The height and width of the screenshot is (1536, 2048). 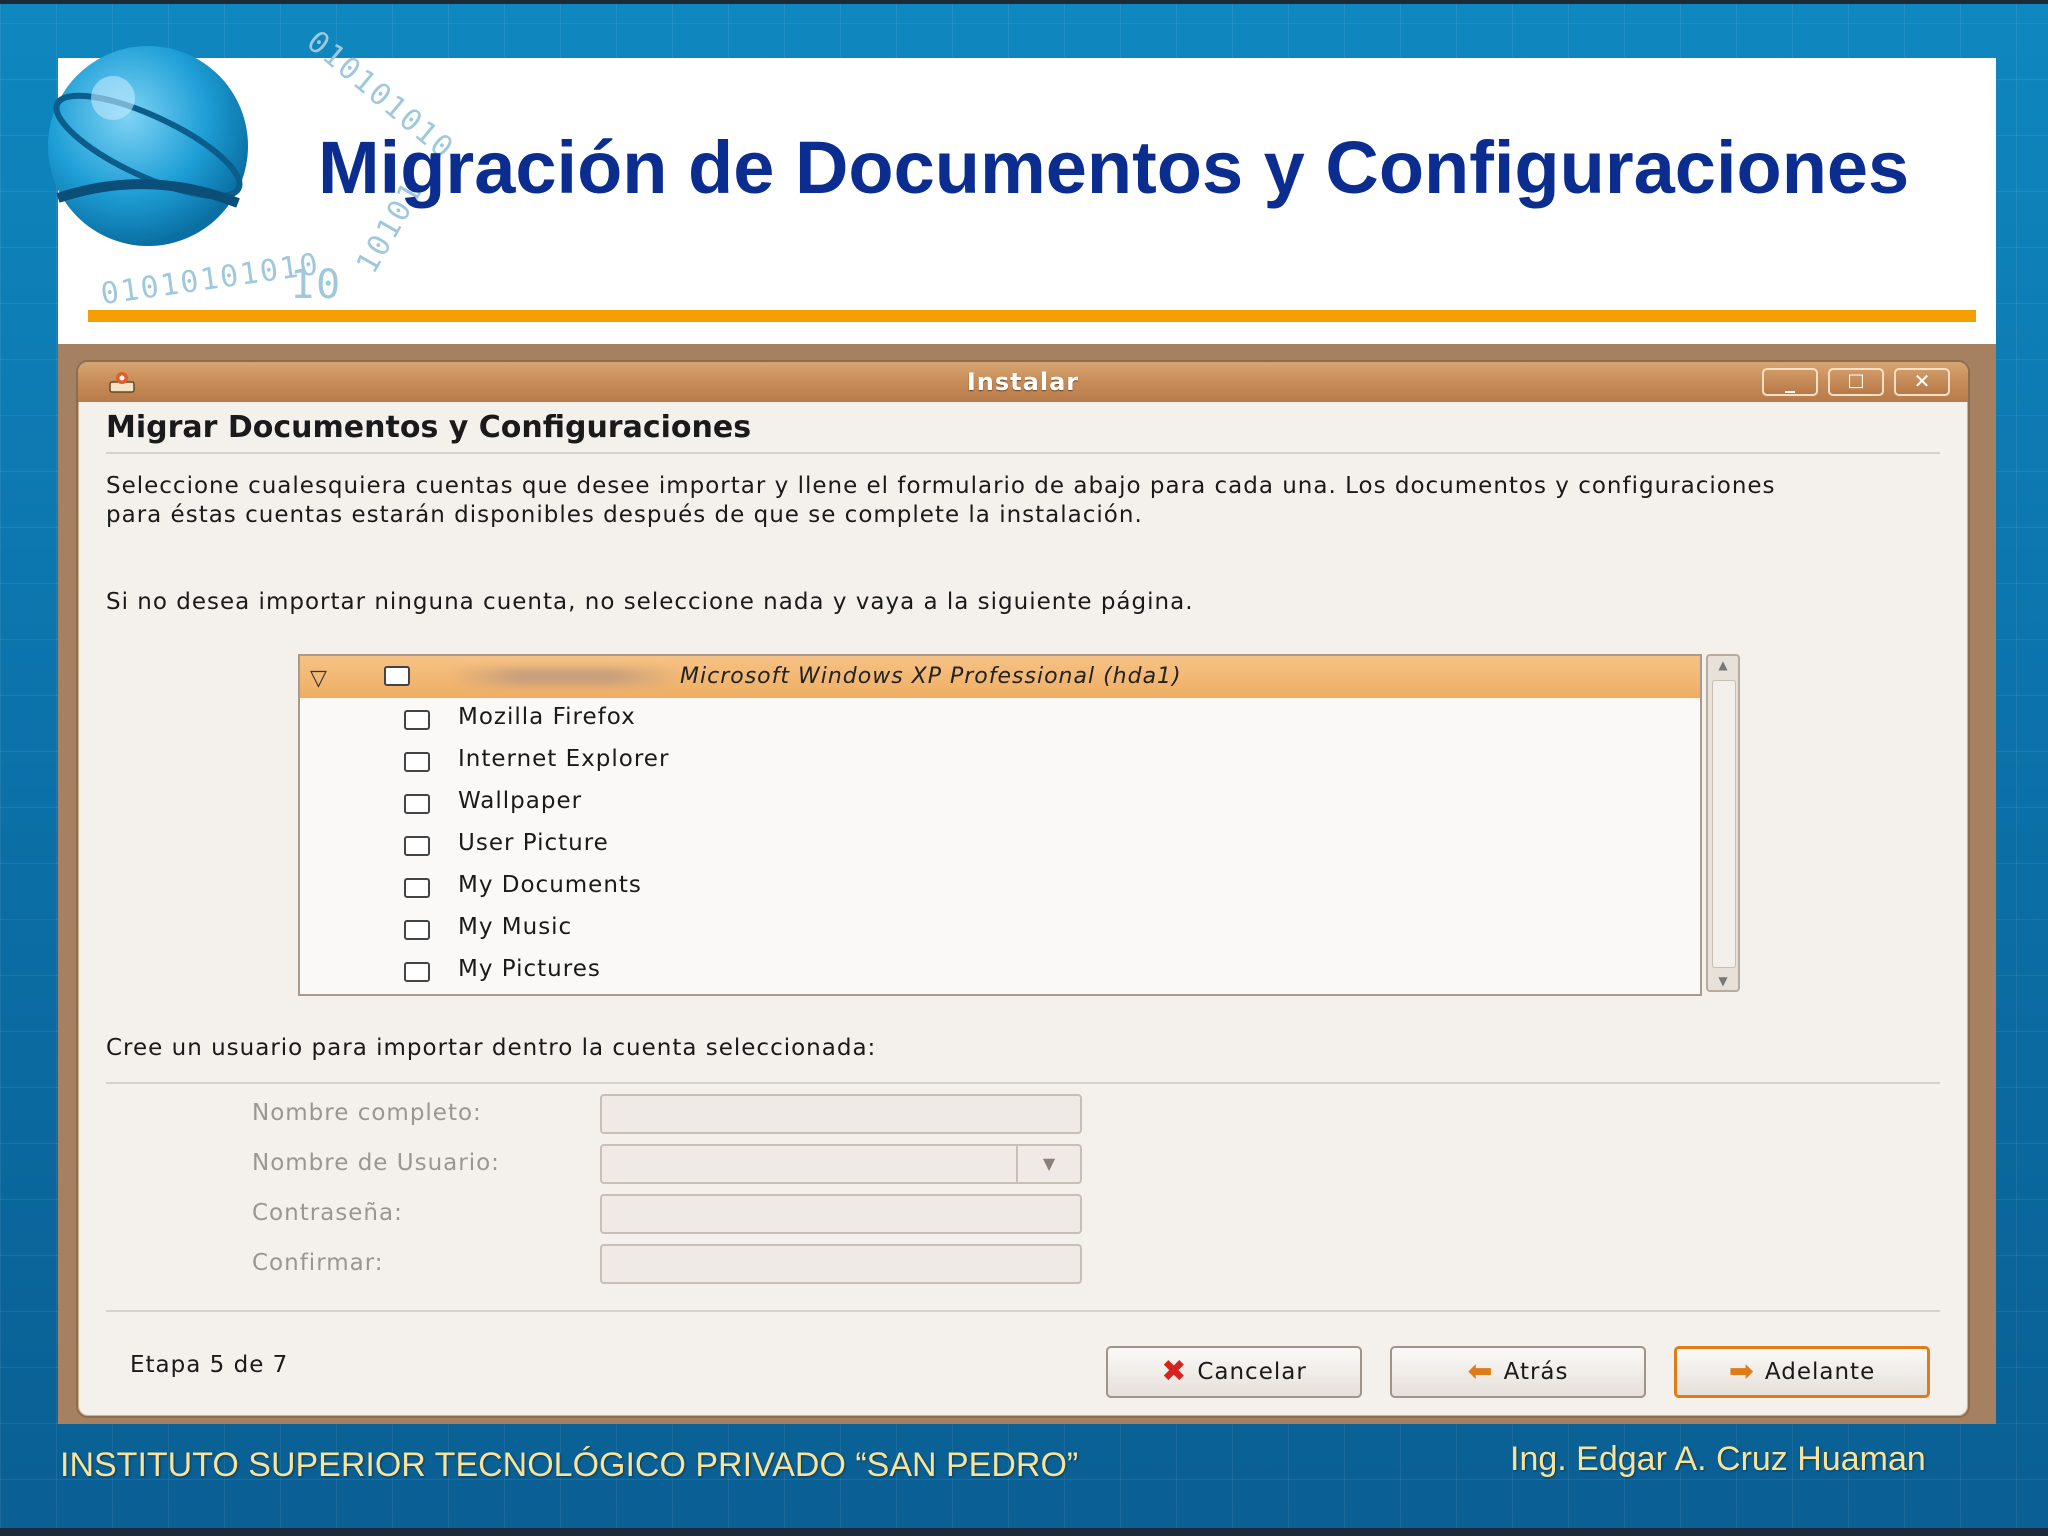 I want to click on title-underline, so click(x=1032, y=316).